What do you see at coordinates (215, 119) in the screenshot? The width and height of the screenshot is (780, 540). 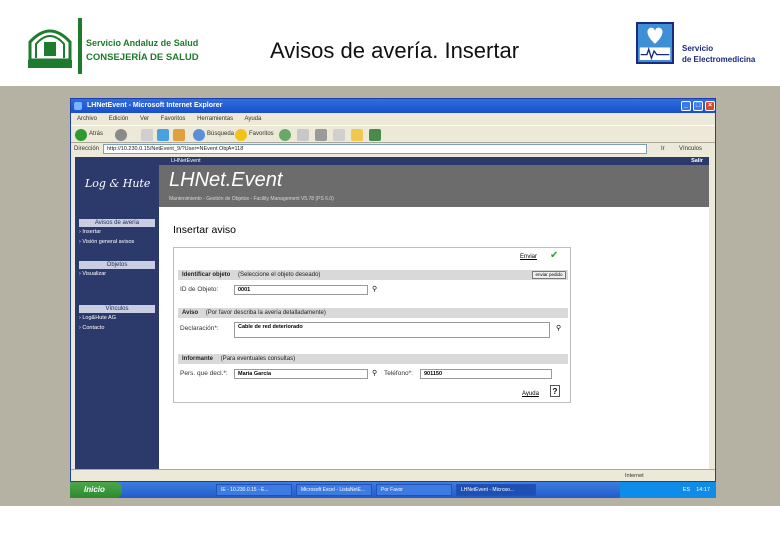 I see `menu-herramientas: Herramientas` at bounding box center [215, 119].